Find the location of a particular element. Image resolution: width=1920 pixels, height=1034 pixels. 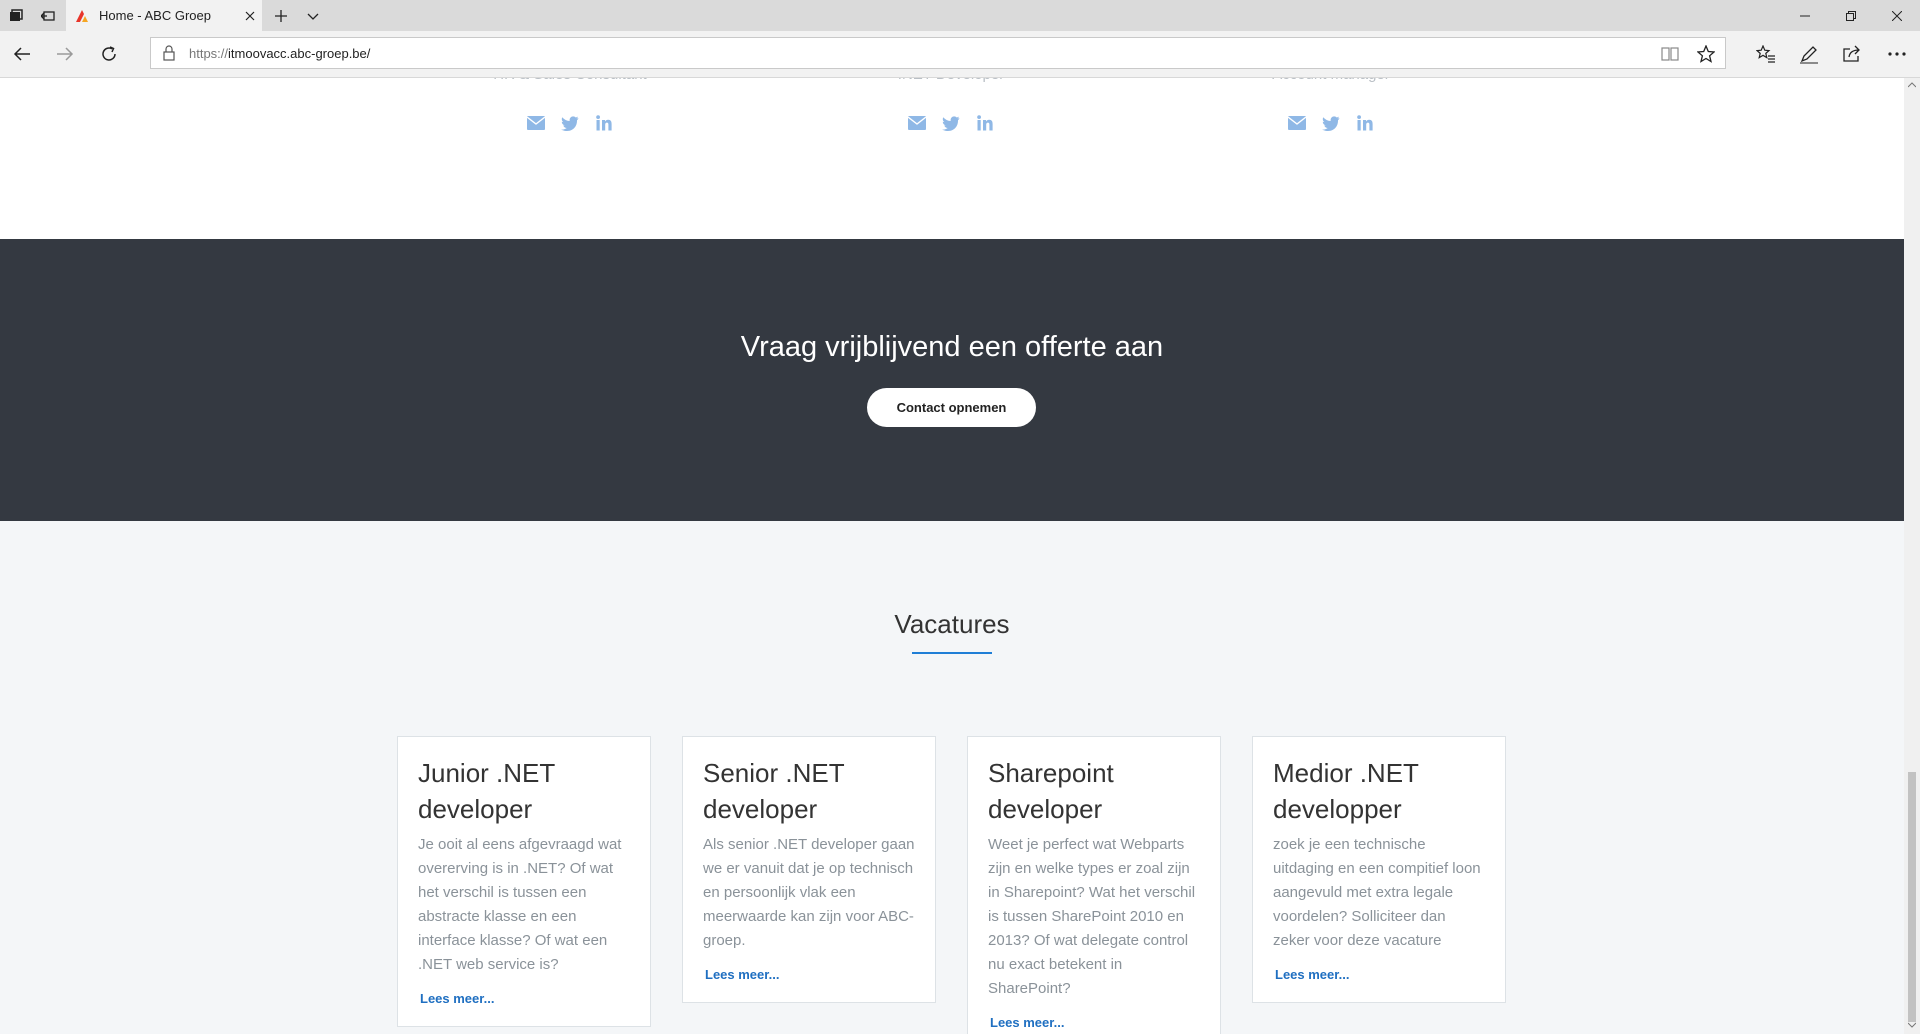

share-icon is located at coordinates (1852, 54).